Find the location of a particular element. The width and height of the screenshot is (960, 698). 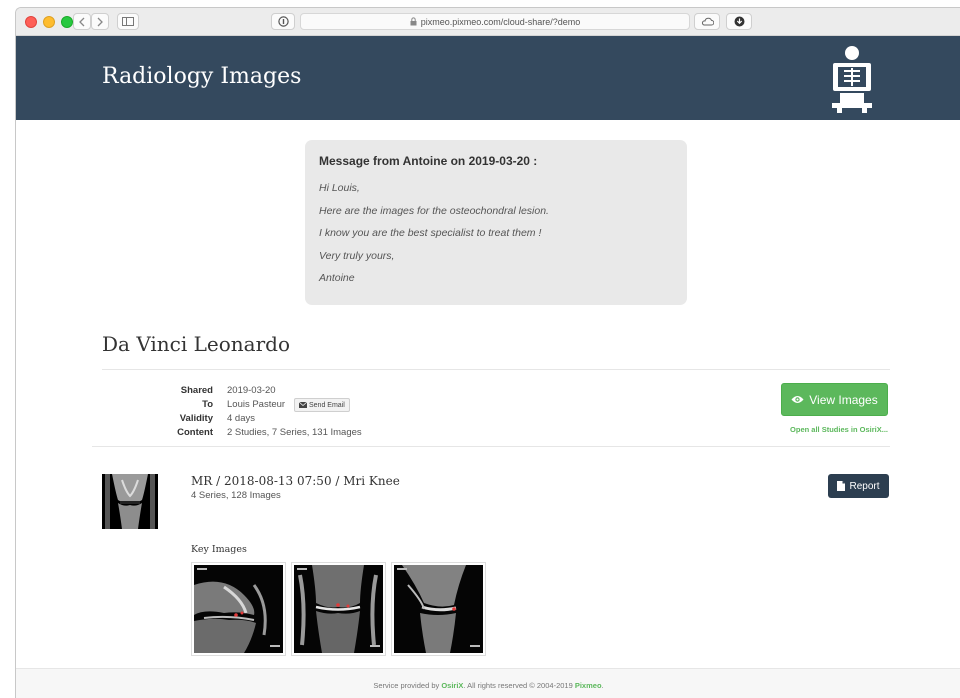

back-button is located at coordinates (82, 21).